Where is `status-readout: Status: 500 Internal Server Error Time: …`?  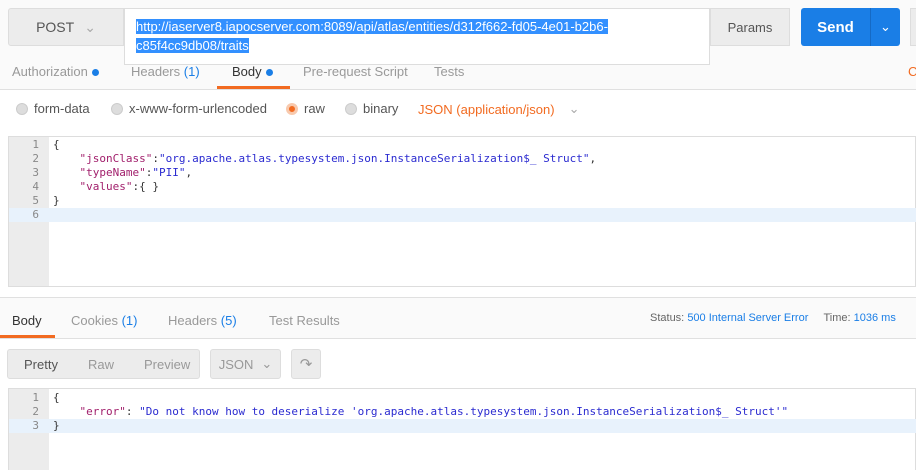
status-readout: Status: 500 Internal Server Error Time: … is located at coordinates (773, 318).